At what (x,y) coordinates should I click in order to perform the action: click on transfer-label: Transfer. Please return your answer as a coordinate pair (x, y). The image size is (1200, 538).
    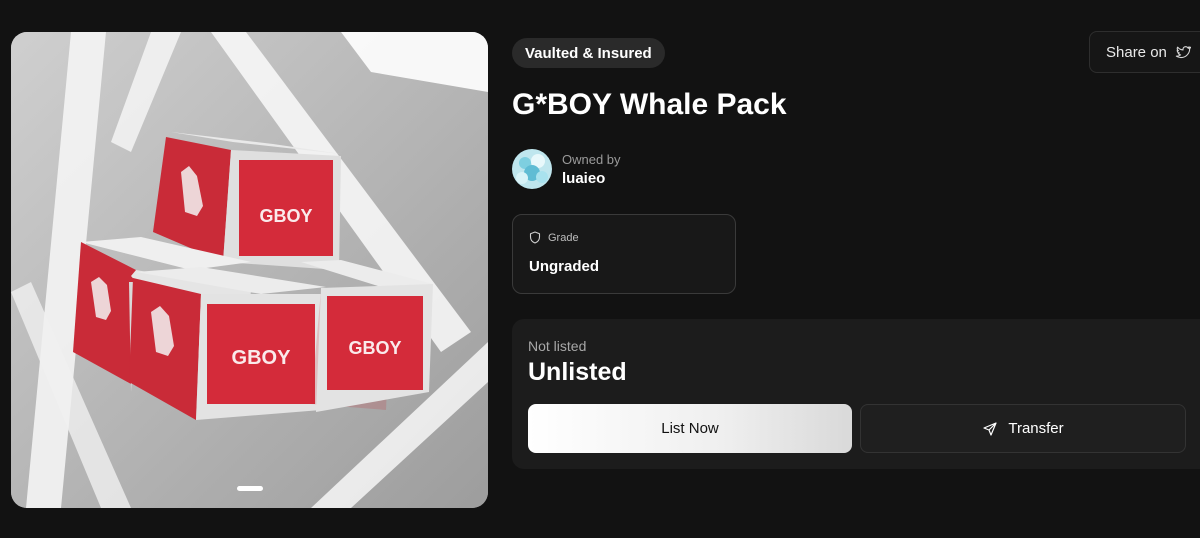
    Looking at the image, I should click on (1036, 428).